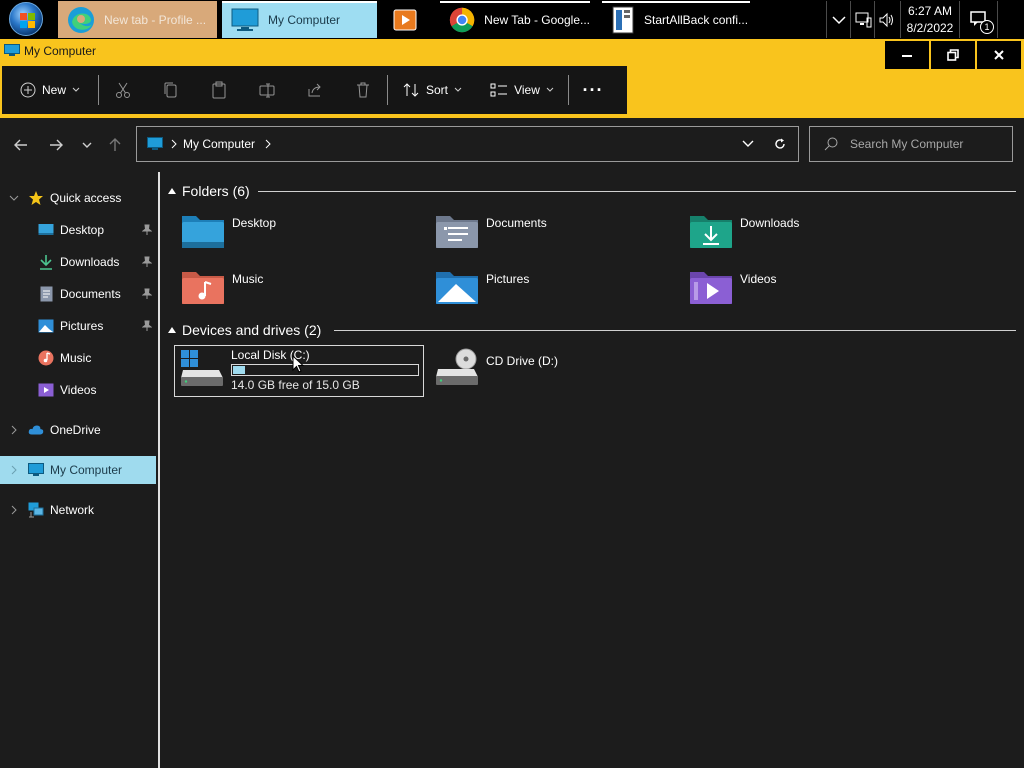 This screenshot has width=1024, height=768. What do you see at coordinates (78, 230) in the screenshot?
I see `sidebar-item-desktop: Desktop` at bounding box center [78, 230].